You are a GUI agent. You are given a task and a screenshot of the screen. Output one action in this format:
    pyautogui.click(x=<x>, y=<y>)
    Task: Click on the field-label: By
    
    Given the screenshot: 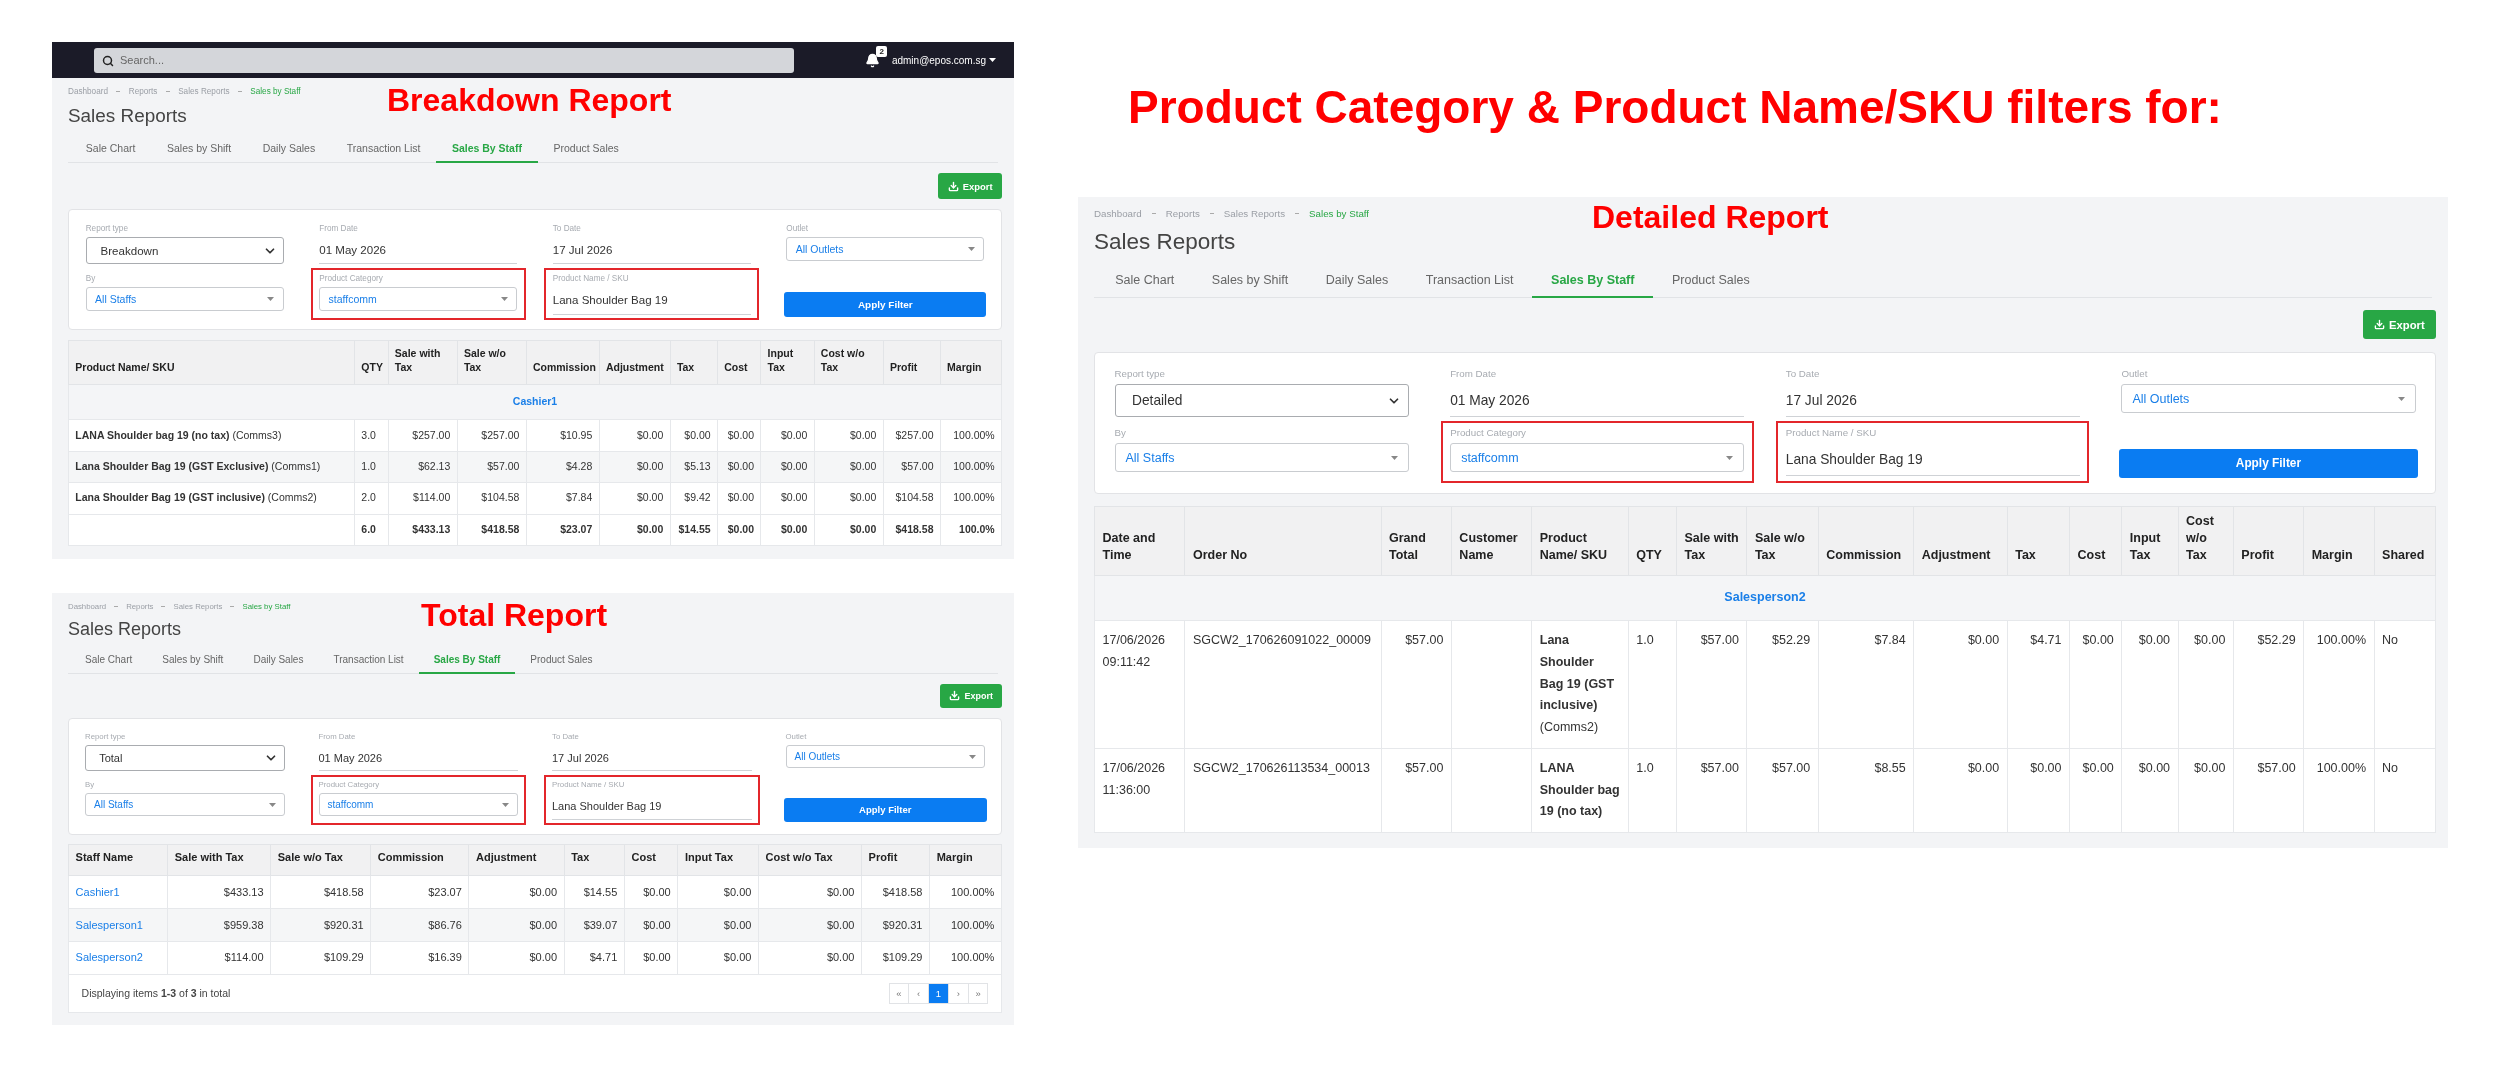 What is the action you would take?
    pyautogui.click(x=91, y=278)
    